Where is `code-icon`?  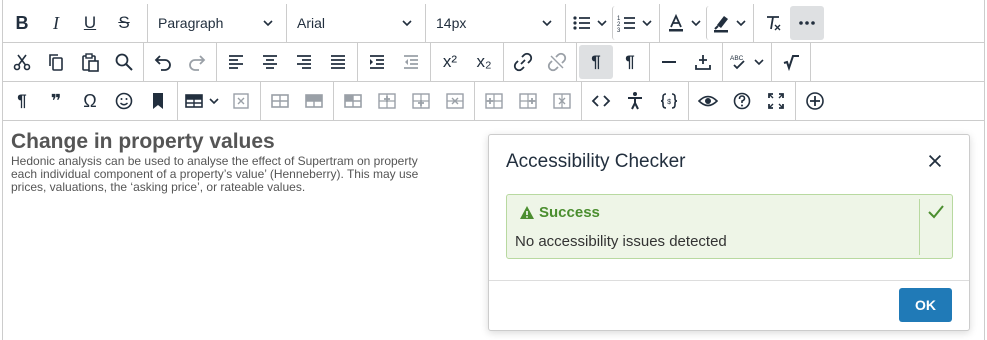 code-icon is located at coordinates (601, 101).